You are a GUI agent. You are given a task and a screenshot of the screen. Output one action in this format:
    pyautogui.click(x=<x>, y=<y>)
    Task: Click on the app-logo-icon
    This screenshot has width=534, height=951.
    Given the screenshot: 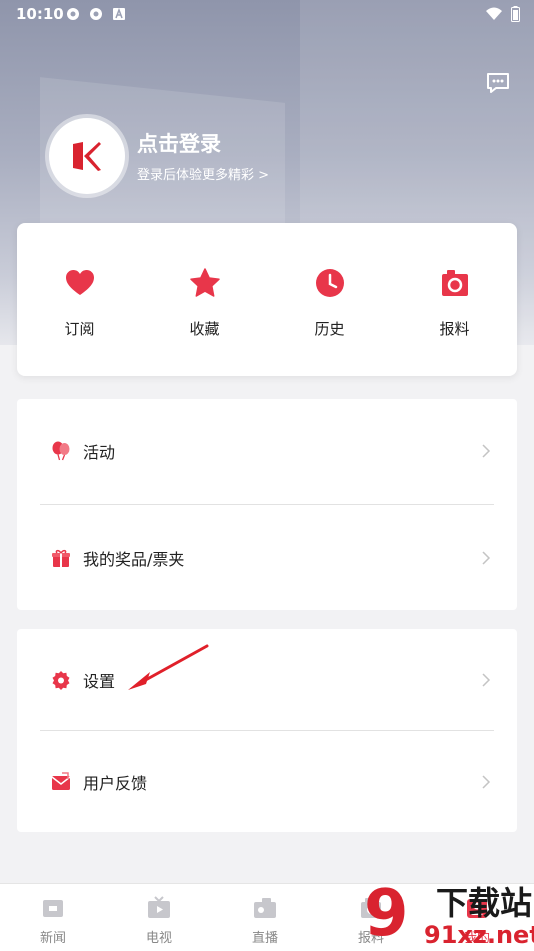 What is the action you would take?
    pyautogui.click(x=87, y=156)
    